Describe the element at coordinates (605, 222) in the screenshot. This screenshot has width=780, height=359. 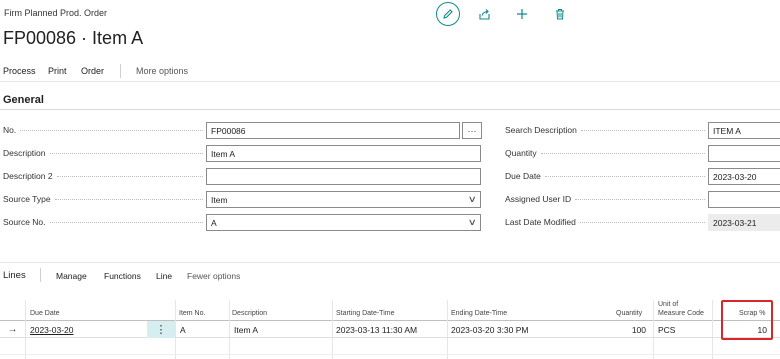
I see `last-date-modified-label: Last Date Modified` at that location.